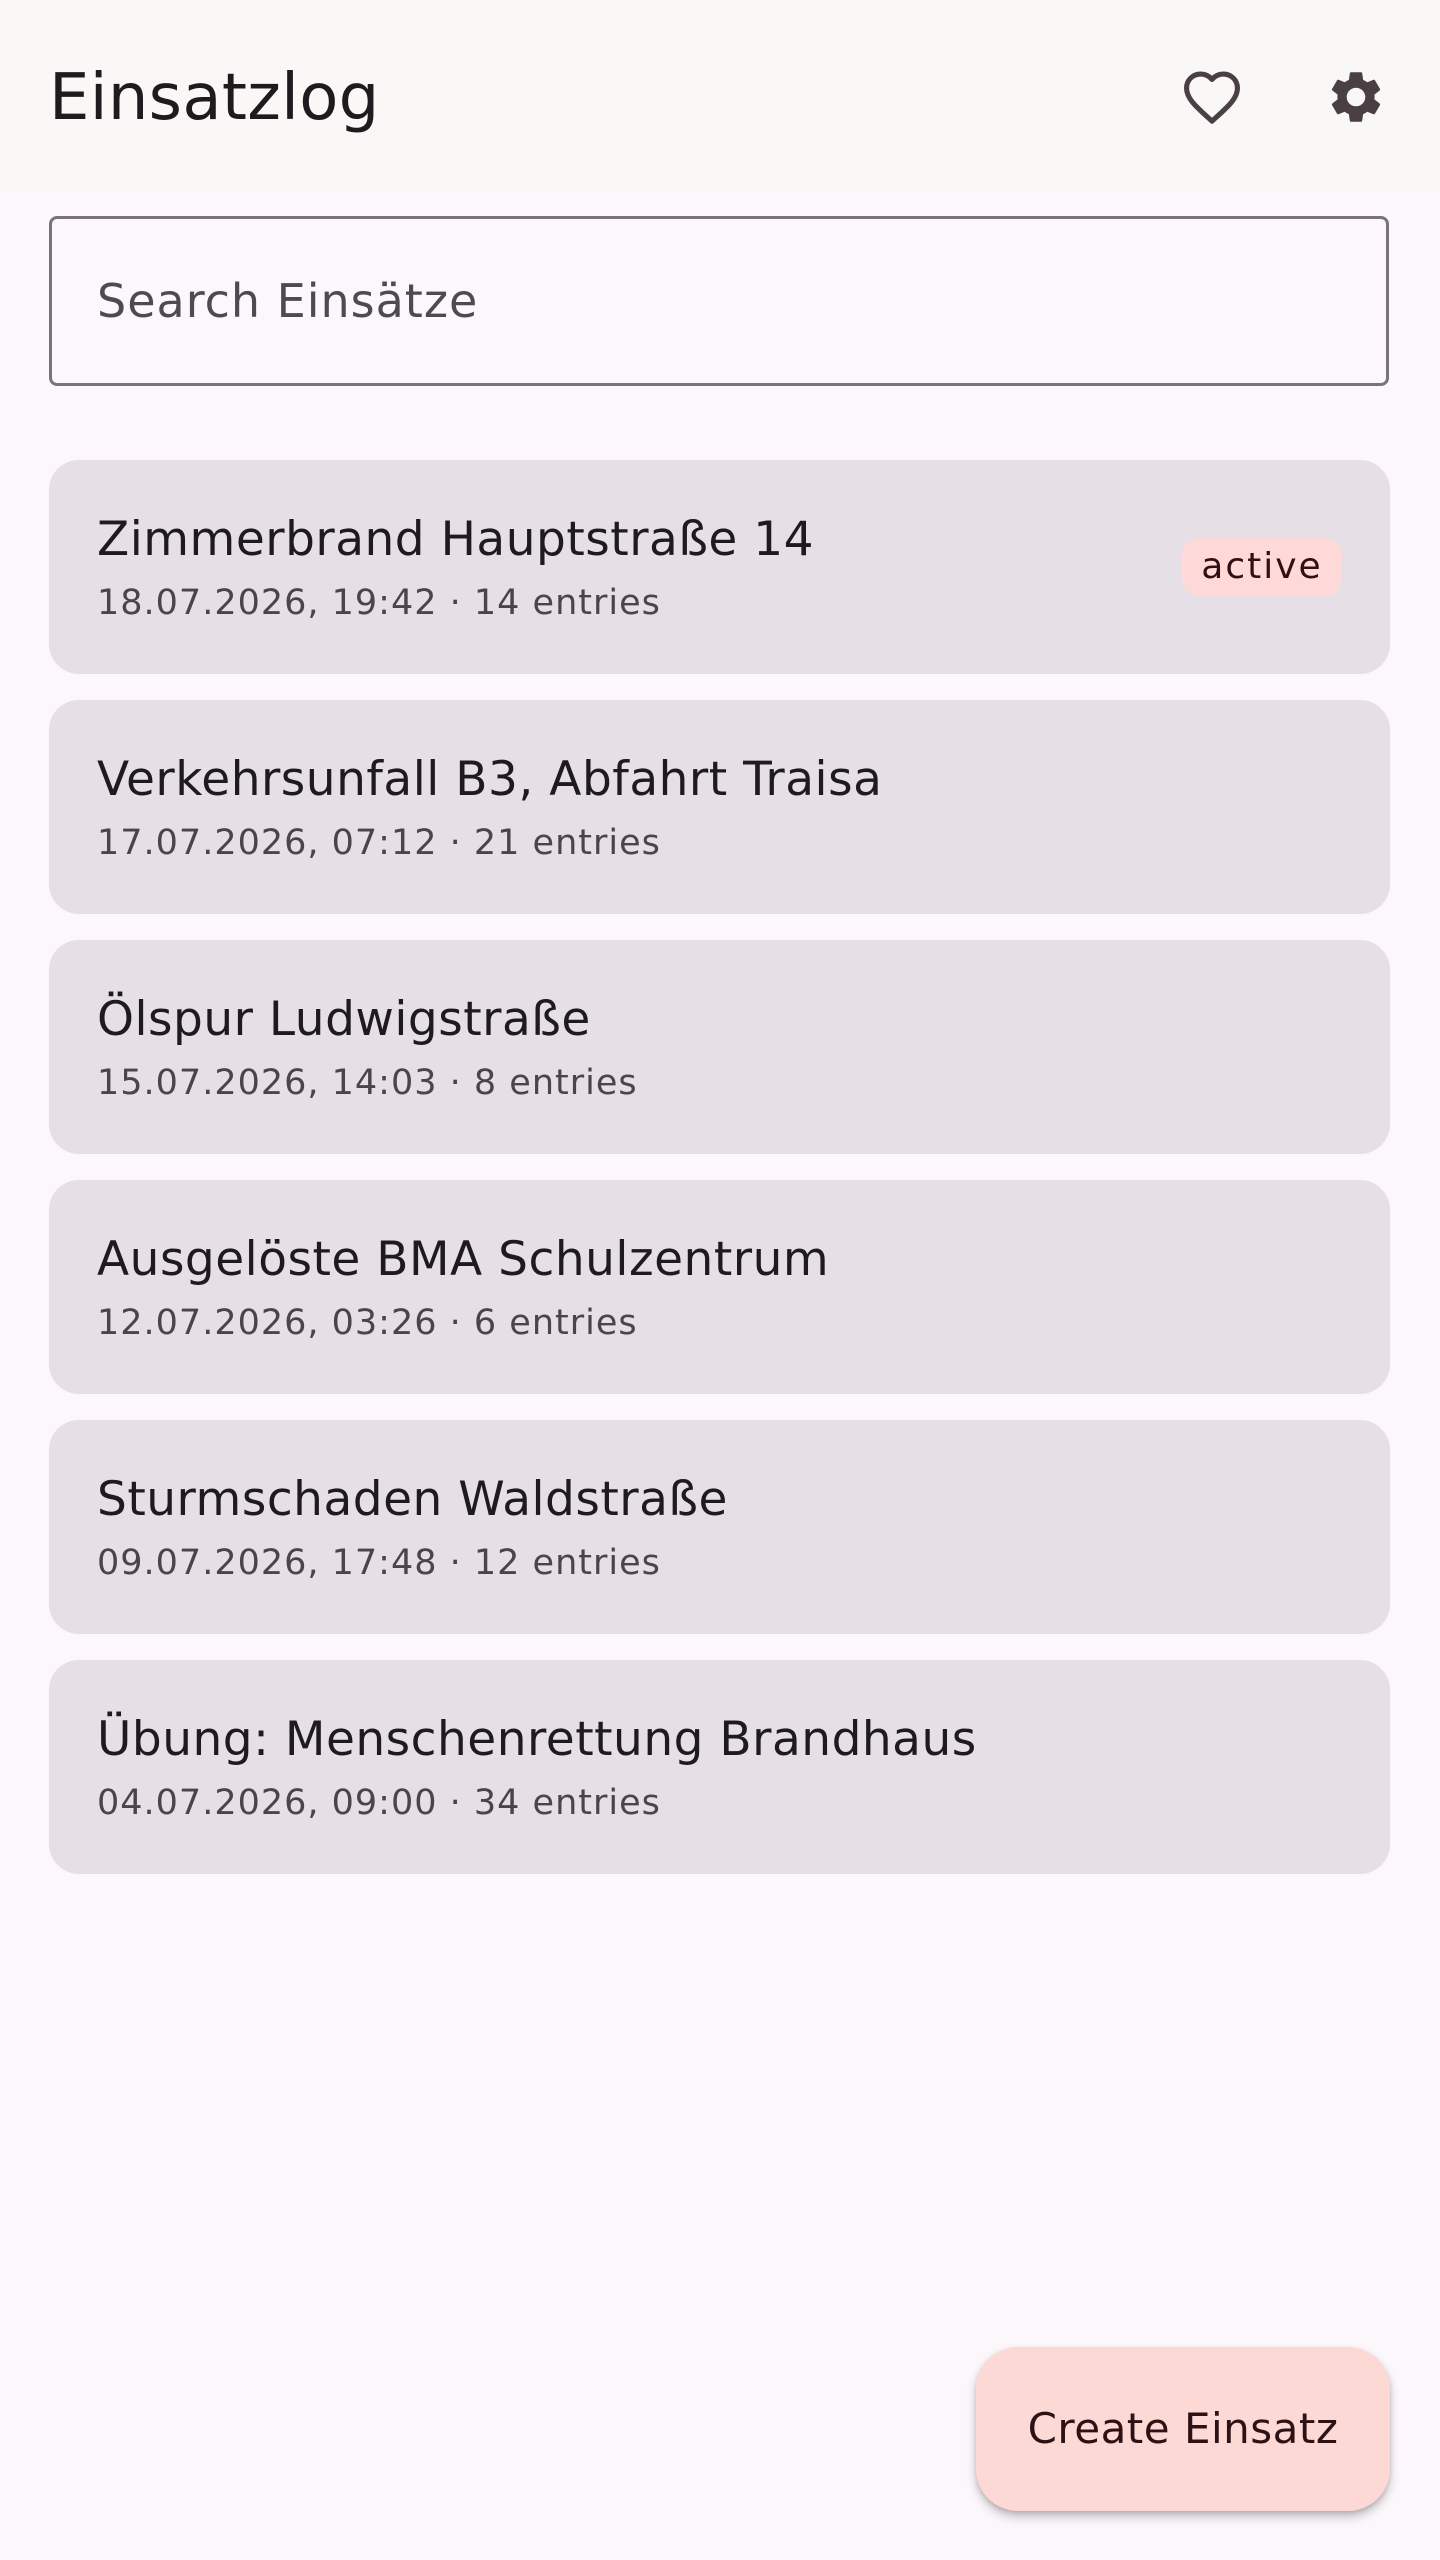 This screenshot has height=2560, width=1440. I want to click on settings-button, so click(1356, 97).